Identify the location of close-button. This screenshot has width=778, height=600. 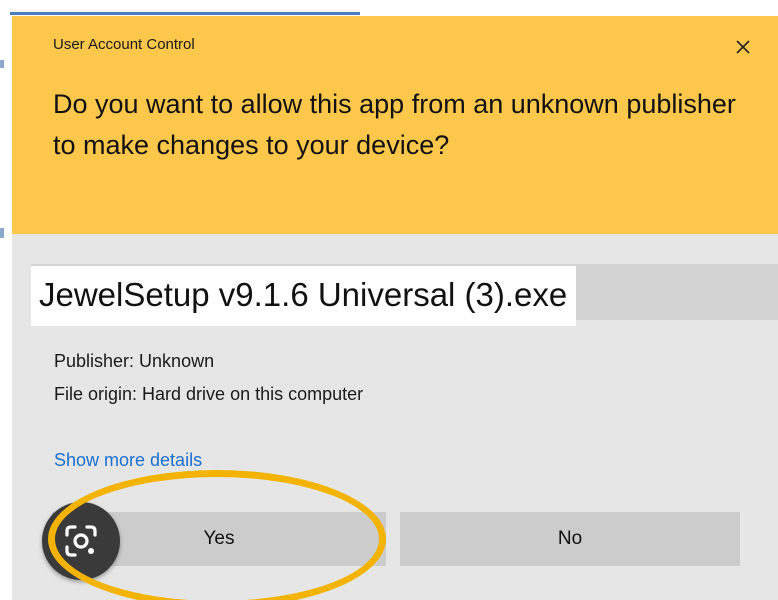
(743, 47).